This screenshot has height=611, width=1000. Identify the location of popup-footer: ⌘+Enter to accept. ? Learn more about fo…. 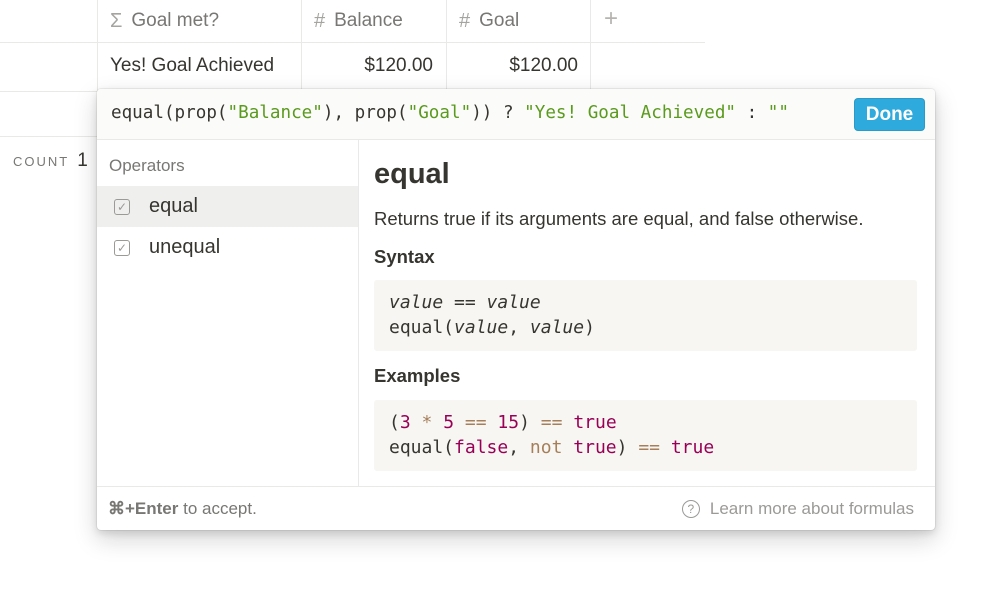
(516, 508).